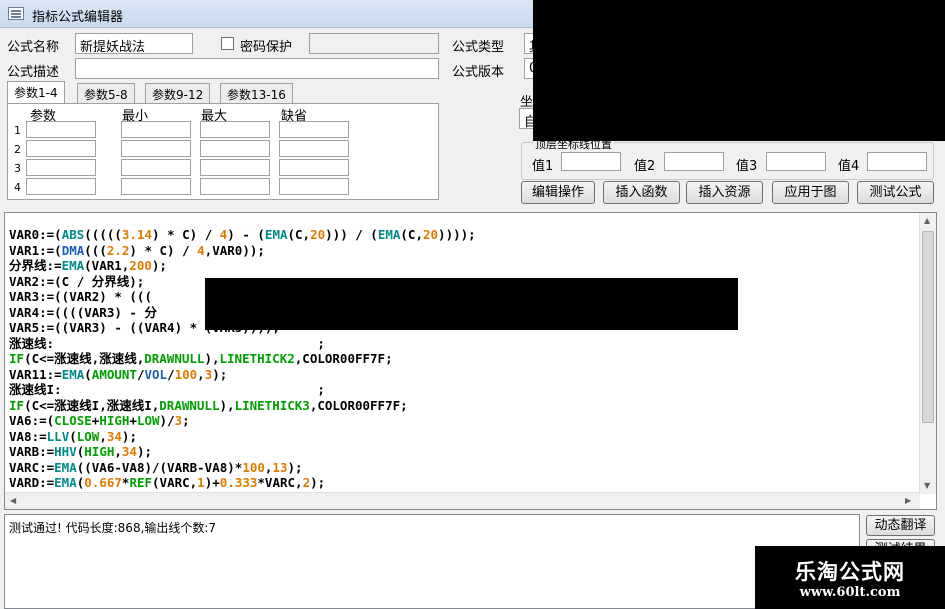 The width and height of the screenshot is (945, 609). What do you see at coordinates (95, 250) in the screenshot?
I see `code-token: (((` at bounding box center [95, 250].